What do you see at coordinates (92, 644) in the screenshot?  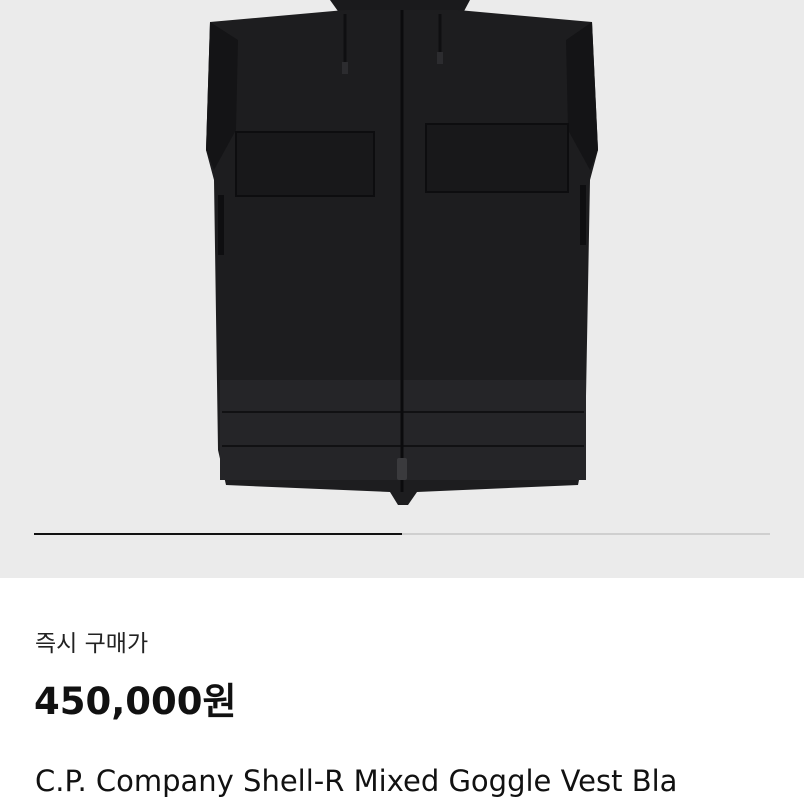 I see `instant-buy-price-label: 즉시 구매가` at bounding box center [92, 644].